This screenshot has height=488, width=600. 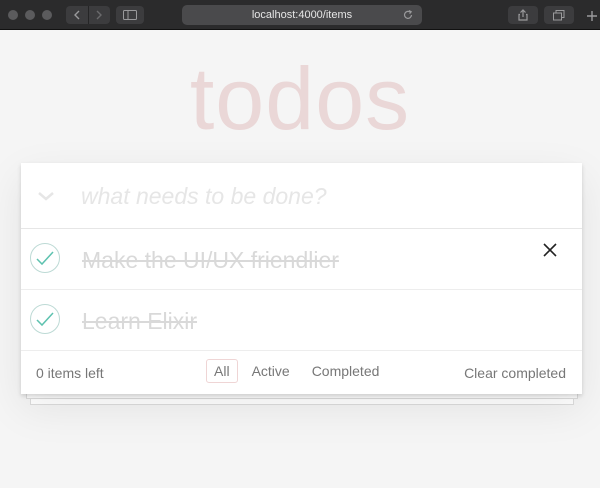 I want to click on share-icon, so click(x=523, y=15).